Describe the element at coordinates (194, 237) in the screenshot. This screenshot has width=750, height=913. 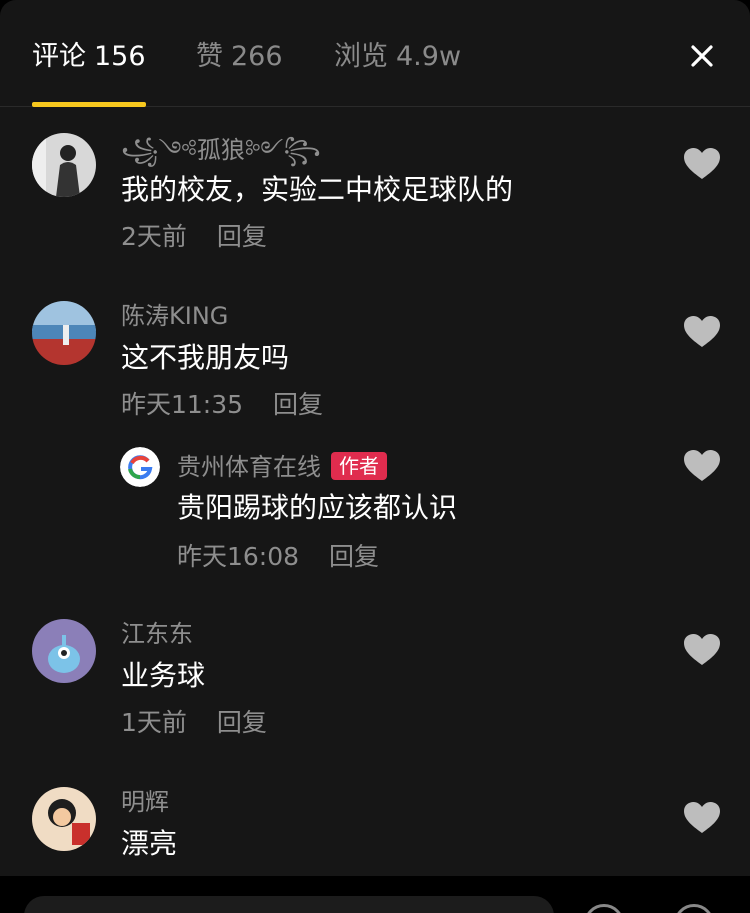
I see `comment-meta: 2天前 回复` at that location.